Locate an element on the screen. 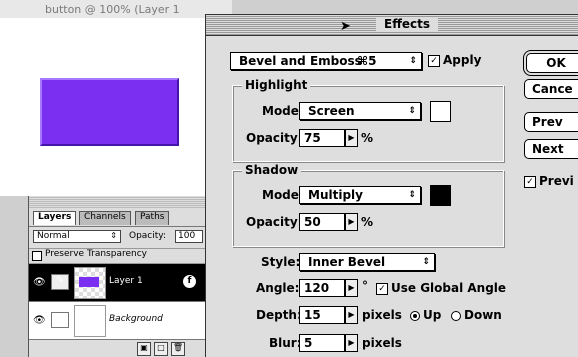 This screenshot has width=578, height=357. highlight-opacity-label: Opacity: is located at coordinates (274, 138).